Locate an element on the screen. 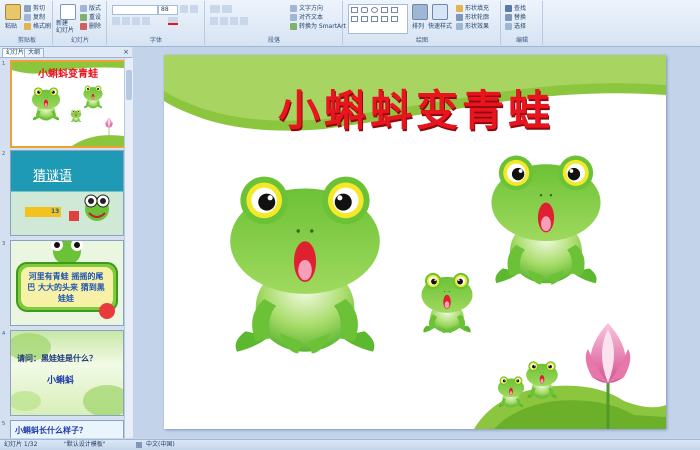 The image size is (700, 450). thumbnail-scrollbar is located at coordinates (128, 248).